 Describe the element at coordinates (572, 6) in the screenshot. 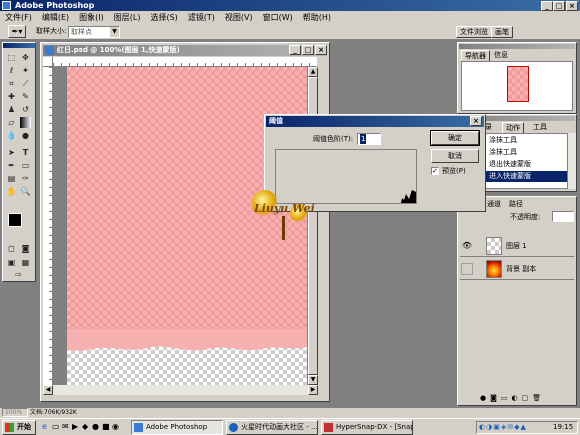

I see `close-button: ×` at that location.